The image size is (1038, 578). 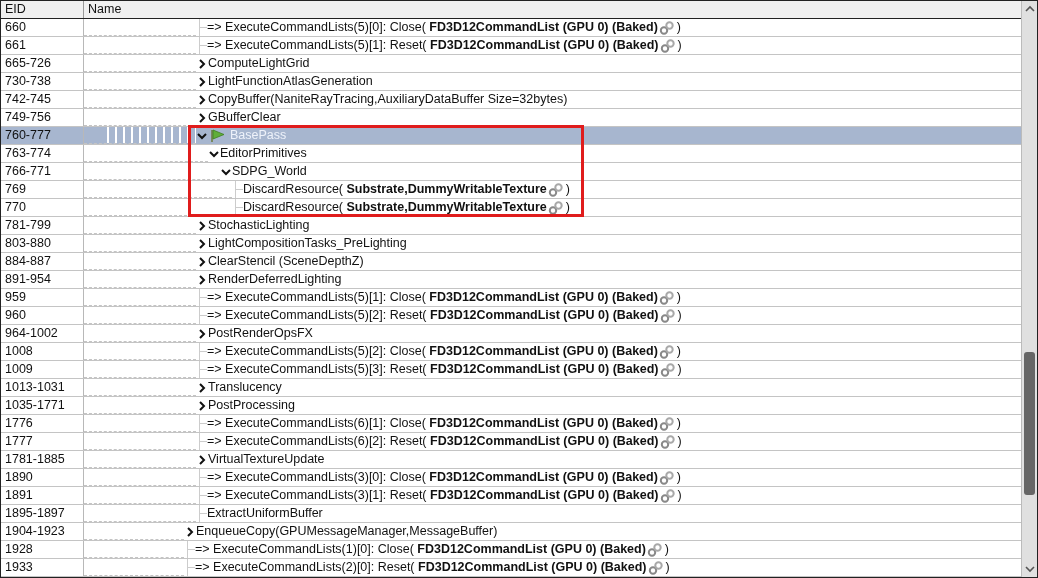 I want to click on event-name: => ExecuteCommandLists(5)[0]: Close( FD3D12CommandList (GPU 0) (Baked), so click(x=432, y=27).